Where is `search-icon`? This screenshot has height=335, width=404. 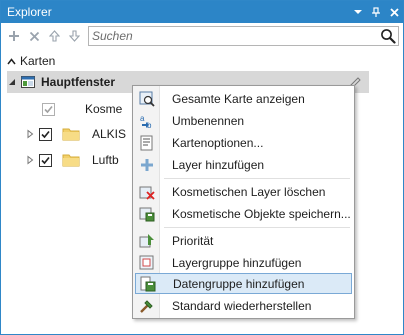 search-icon is located at coordinates (388, 36).